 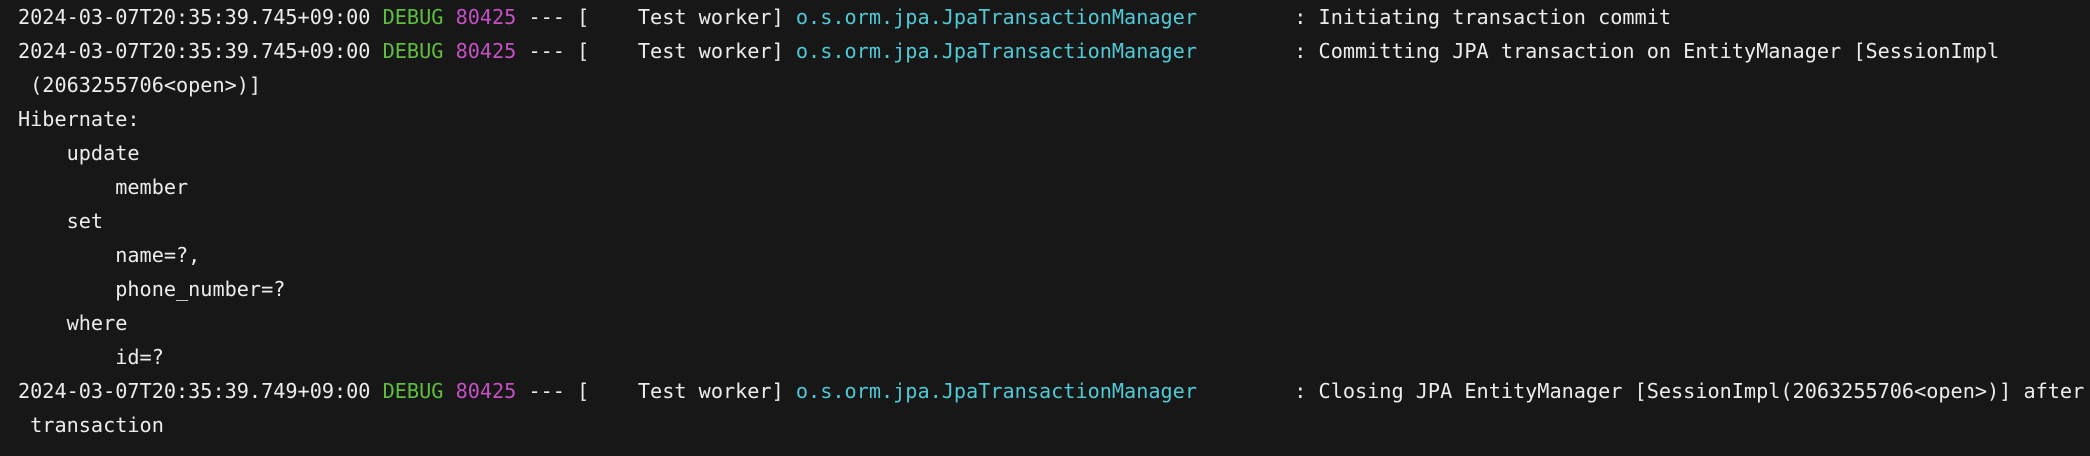 What do you see at coordinates (91, 425) in the screenshot?
I see `log-continuation: transaction` at bounding box center [91, 425].